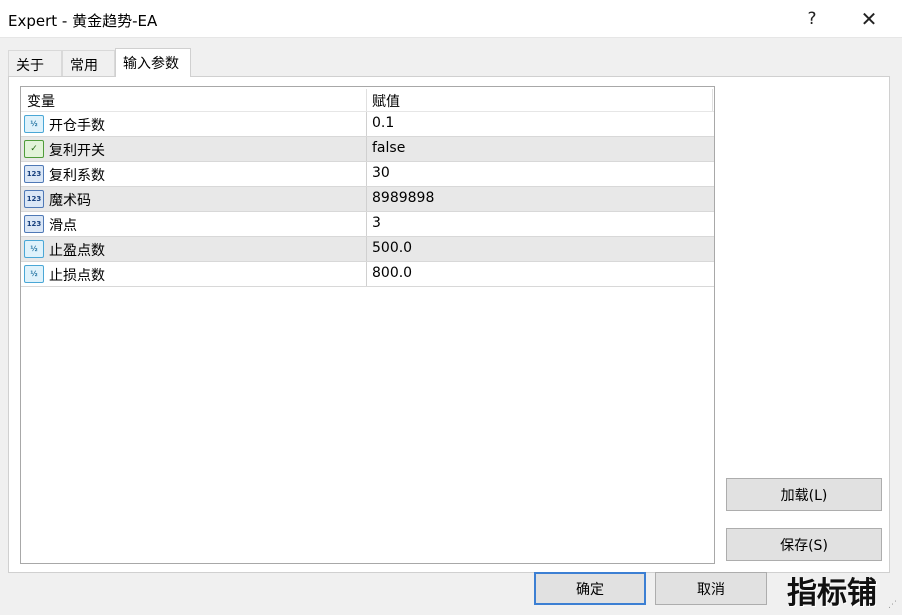  I want to click on parameter-name: 开仓手数, so click(77, 126).